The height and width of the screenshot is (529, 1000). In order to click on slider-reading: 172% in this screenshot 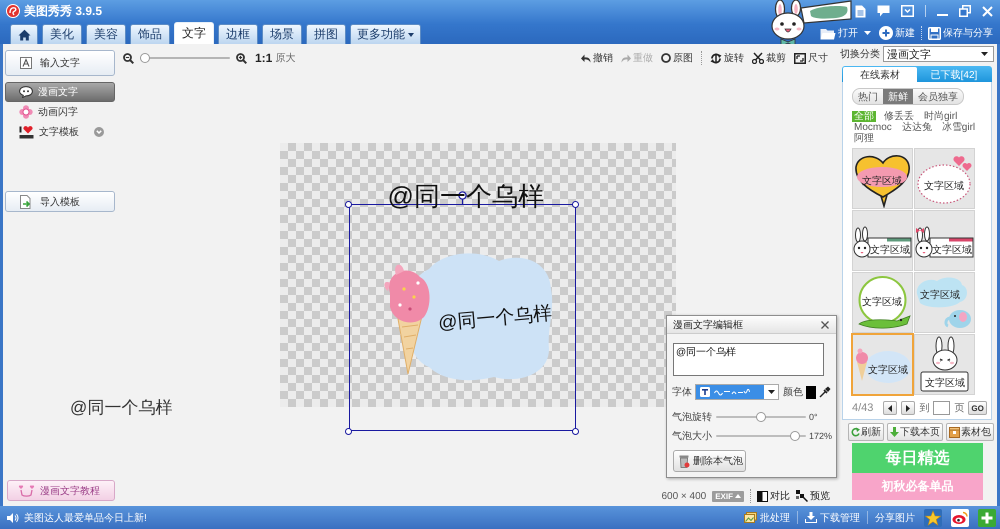, I will do `click(820, 436)`.